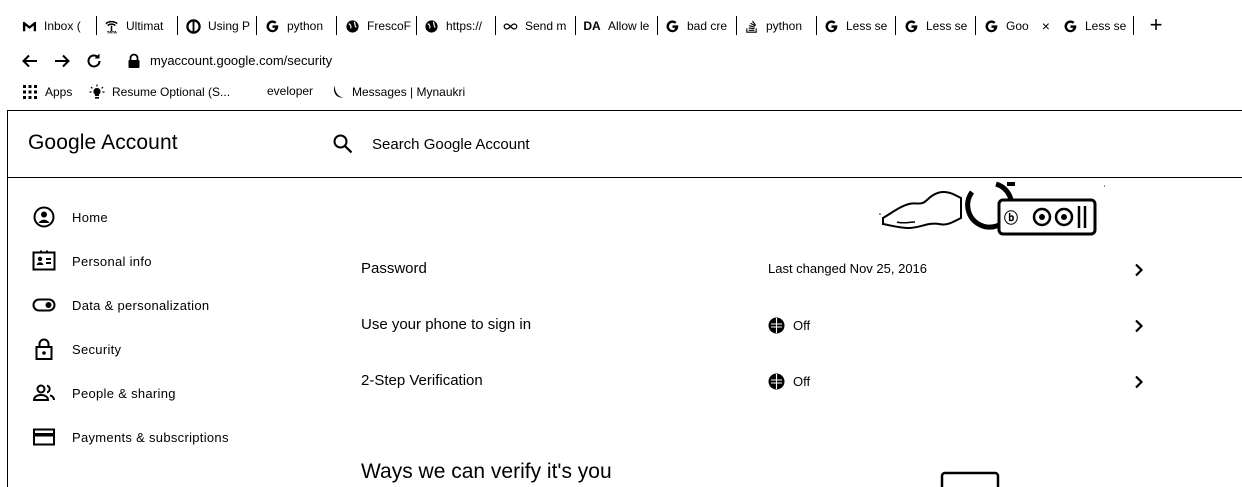 The image size is (1242, 487). Describe the element at coordinates (778, 26) in the screenshot. I see `tab-9: python` at that location.